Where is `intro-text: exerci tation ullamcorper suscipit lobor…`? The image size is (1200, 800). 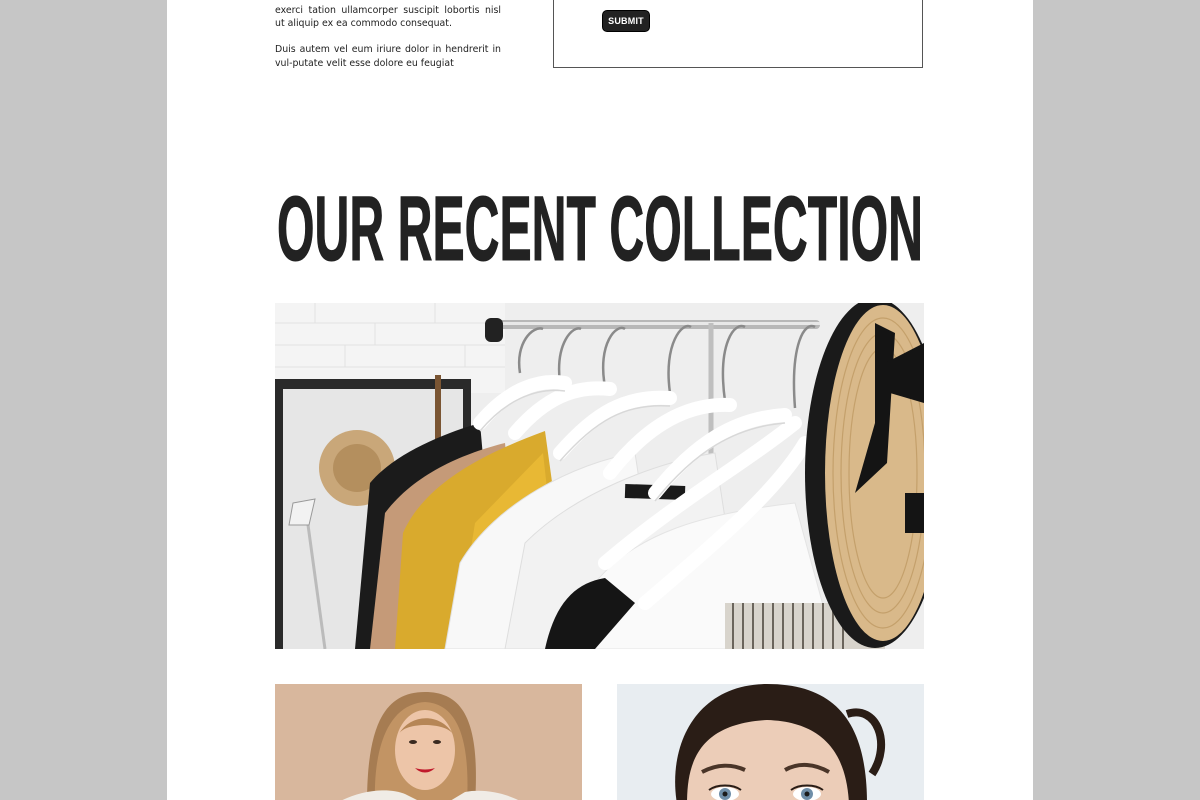 intro-text: exerci tation ullamcorper suscipit lobor… is located at coordinates (388, 43).